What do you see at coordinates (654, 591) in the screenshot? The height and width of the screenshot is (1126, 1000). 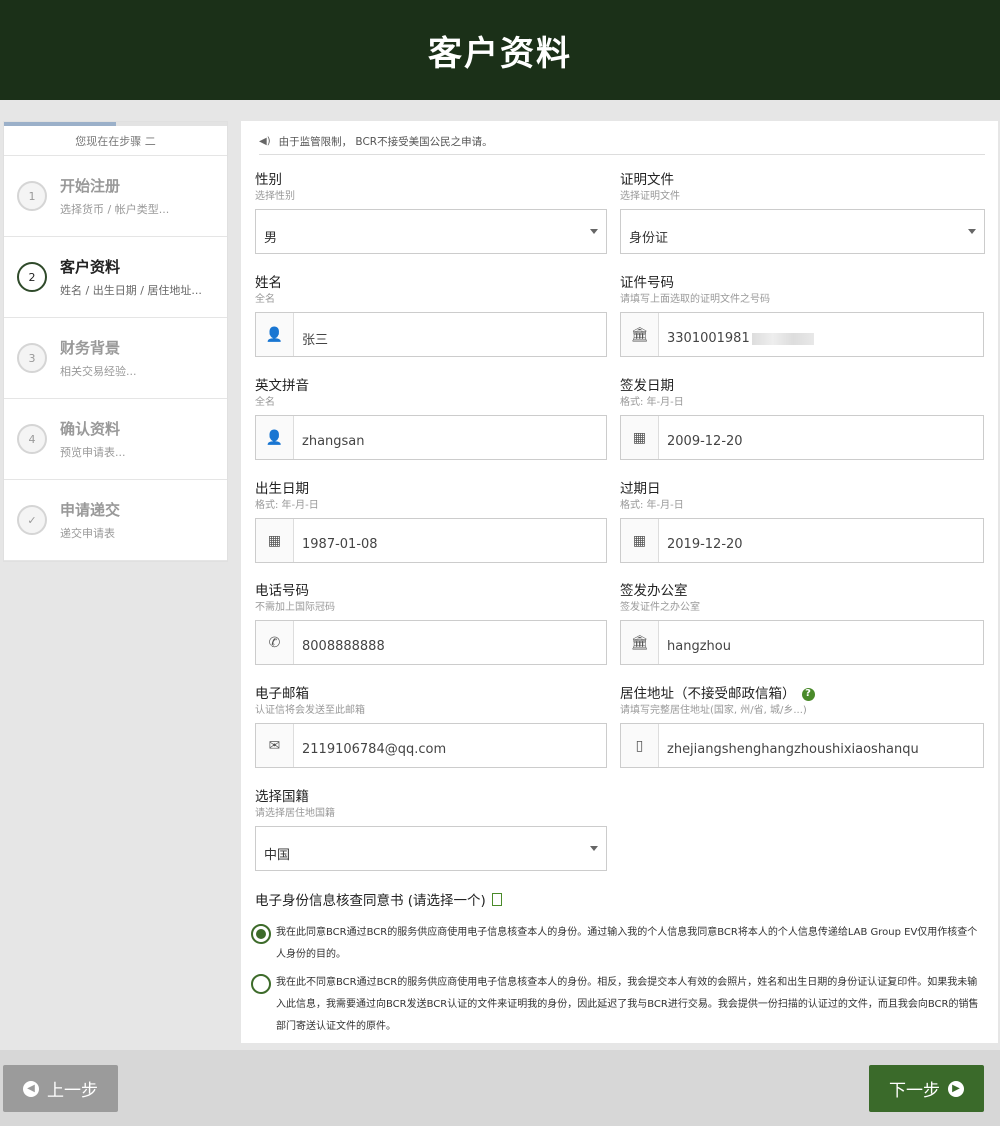 I see `field-label: 签发办公室` at bounding box center [654, 591].